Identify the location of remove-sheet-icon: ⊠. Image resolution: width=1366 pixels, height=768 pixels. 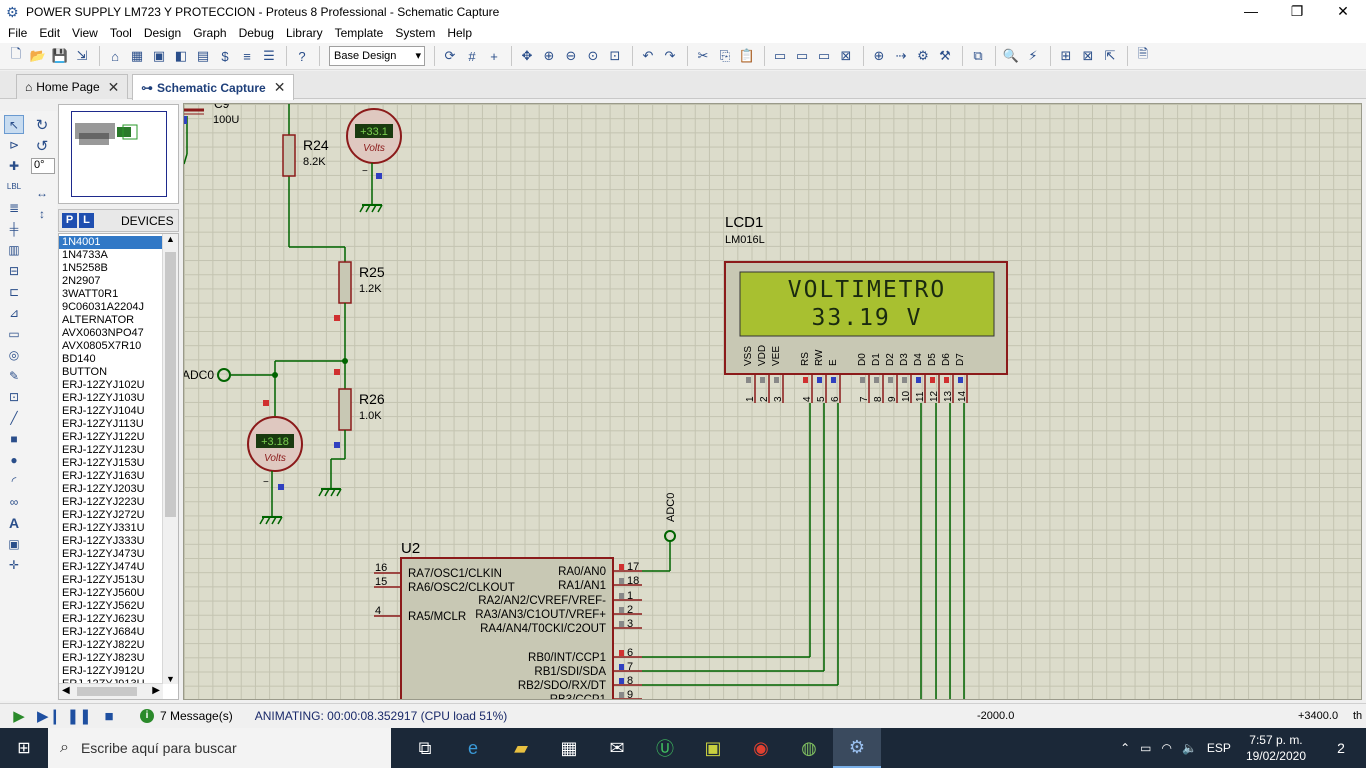
(1088, 56).